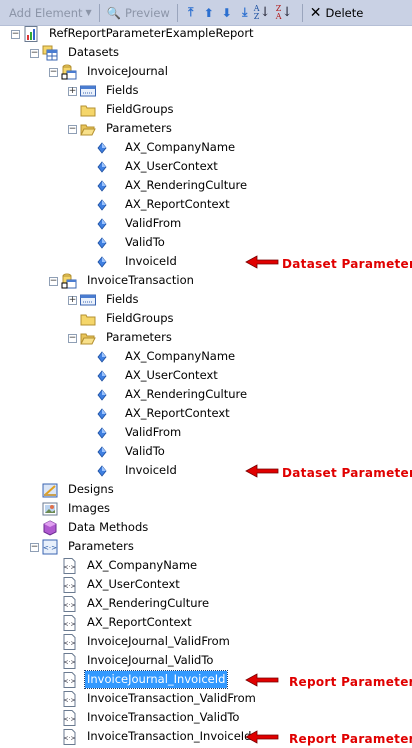  What do you see at coordinates (50, 53) in the screenshot?
I see `datasets-icon` at bounding box center [50, 53].